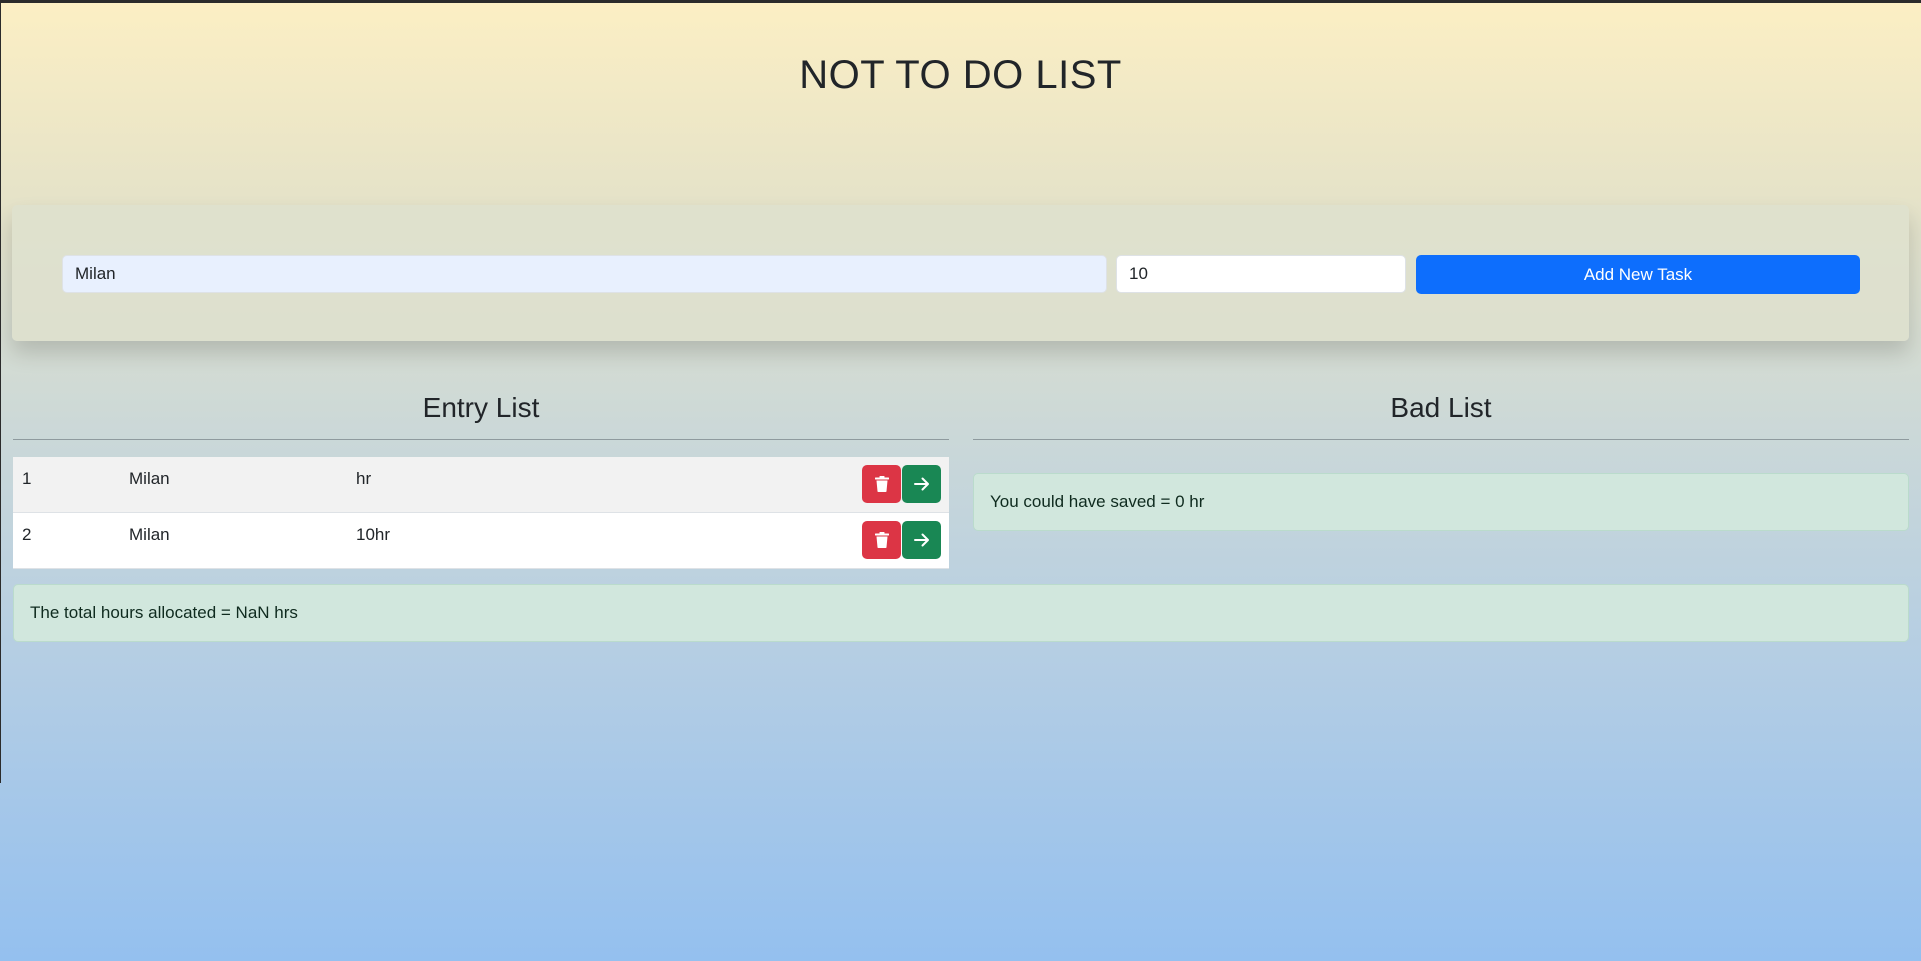 The width and height of the screenshot is (1921, 961). I want to click on entry-list-section: Entry List 1 Milan hr 2 Milan 10hr, so click(481, 478).